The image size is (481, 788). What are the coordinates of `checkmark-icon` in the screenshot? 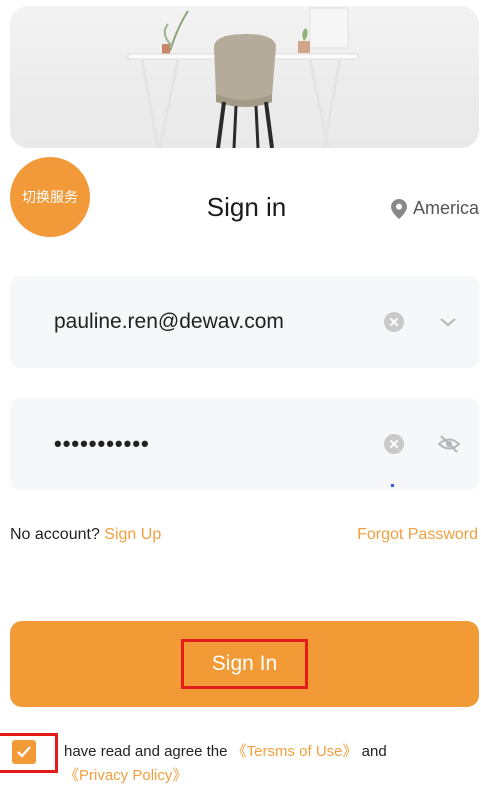 It's located at (24, 752).